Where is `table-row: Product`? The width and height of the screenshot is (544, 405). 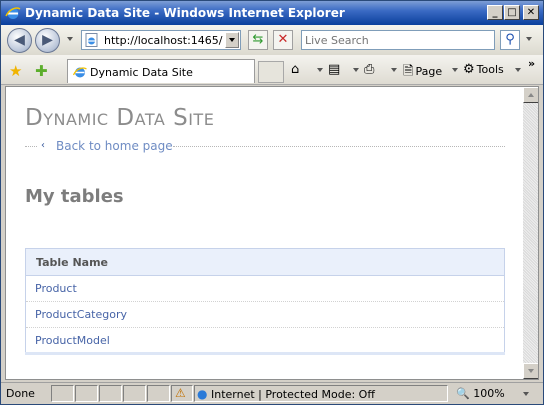 table-row: Product is located at coordinates (265, 288).